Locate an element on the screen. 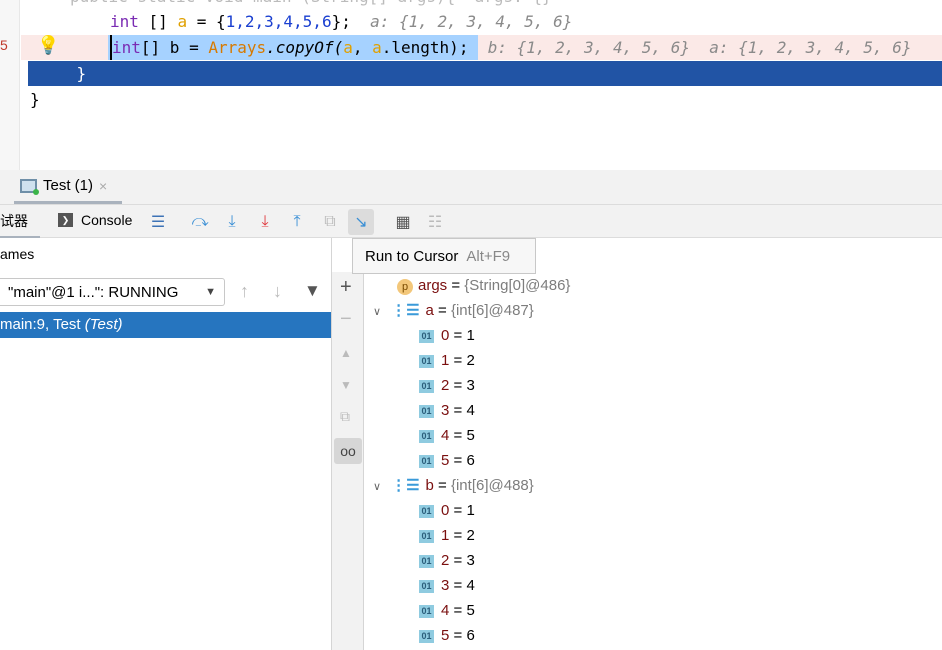  force-step-into-icon: ⤓ is located at coordinates (265, 222).